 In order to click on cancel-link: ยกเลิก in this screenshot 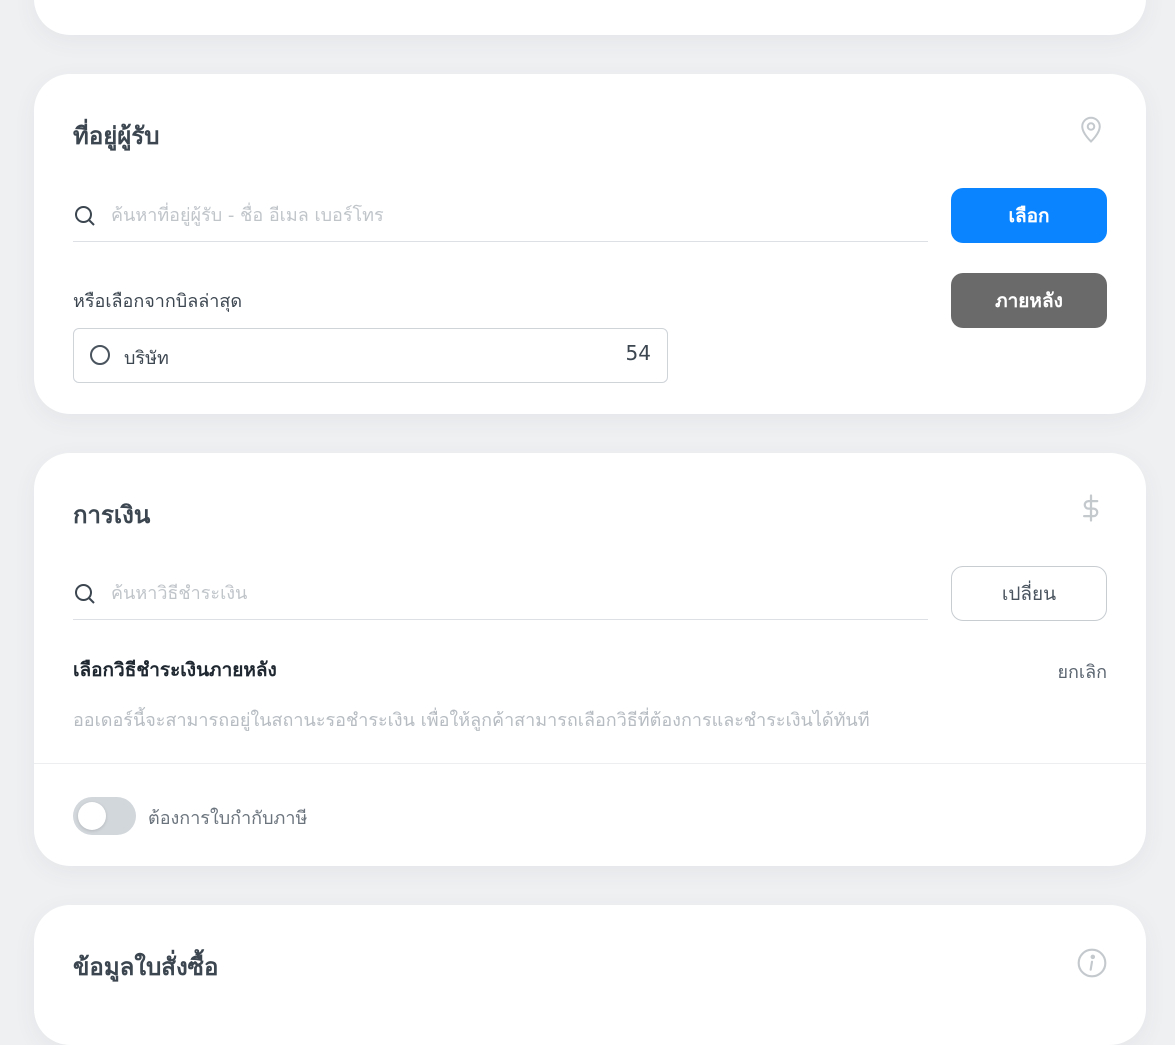, I will do `click(1082, 671)`.